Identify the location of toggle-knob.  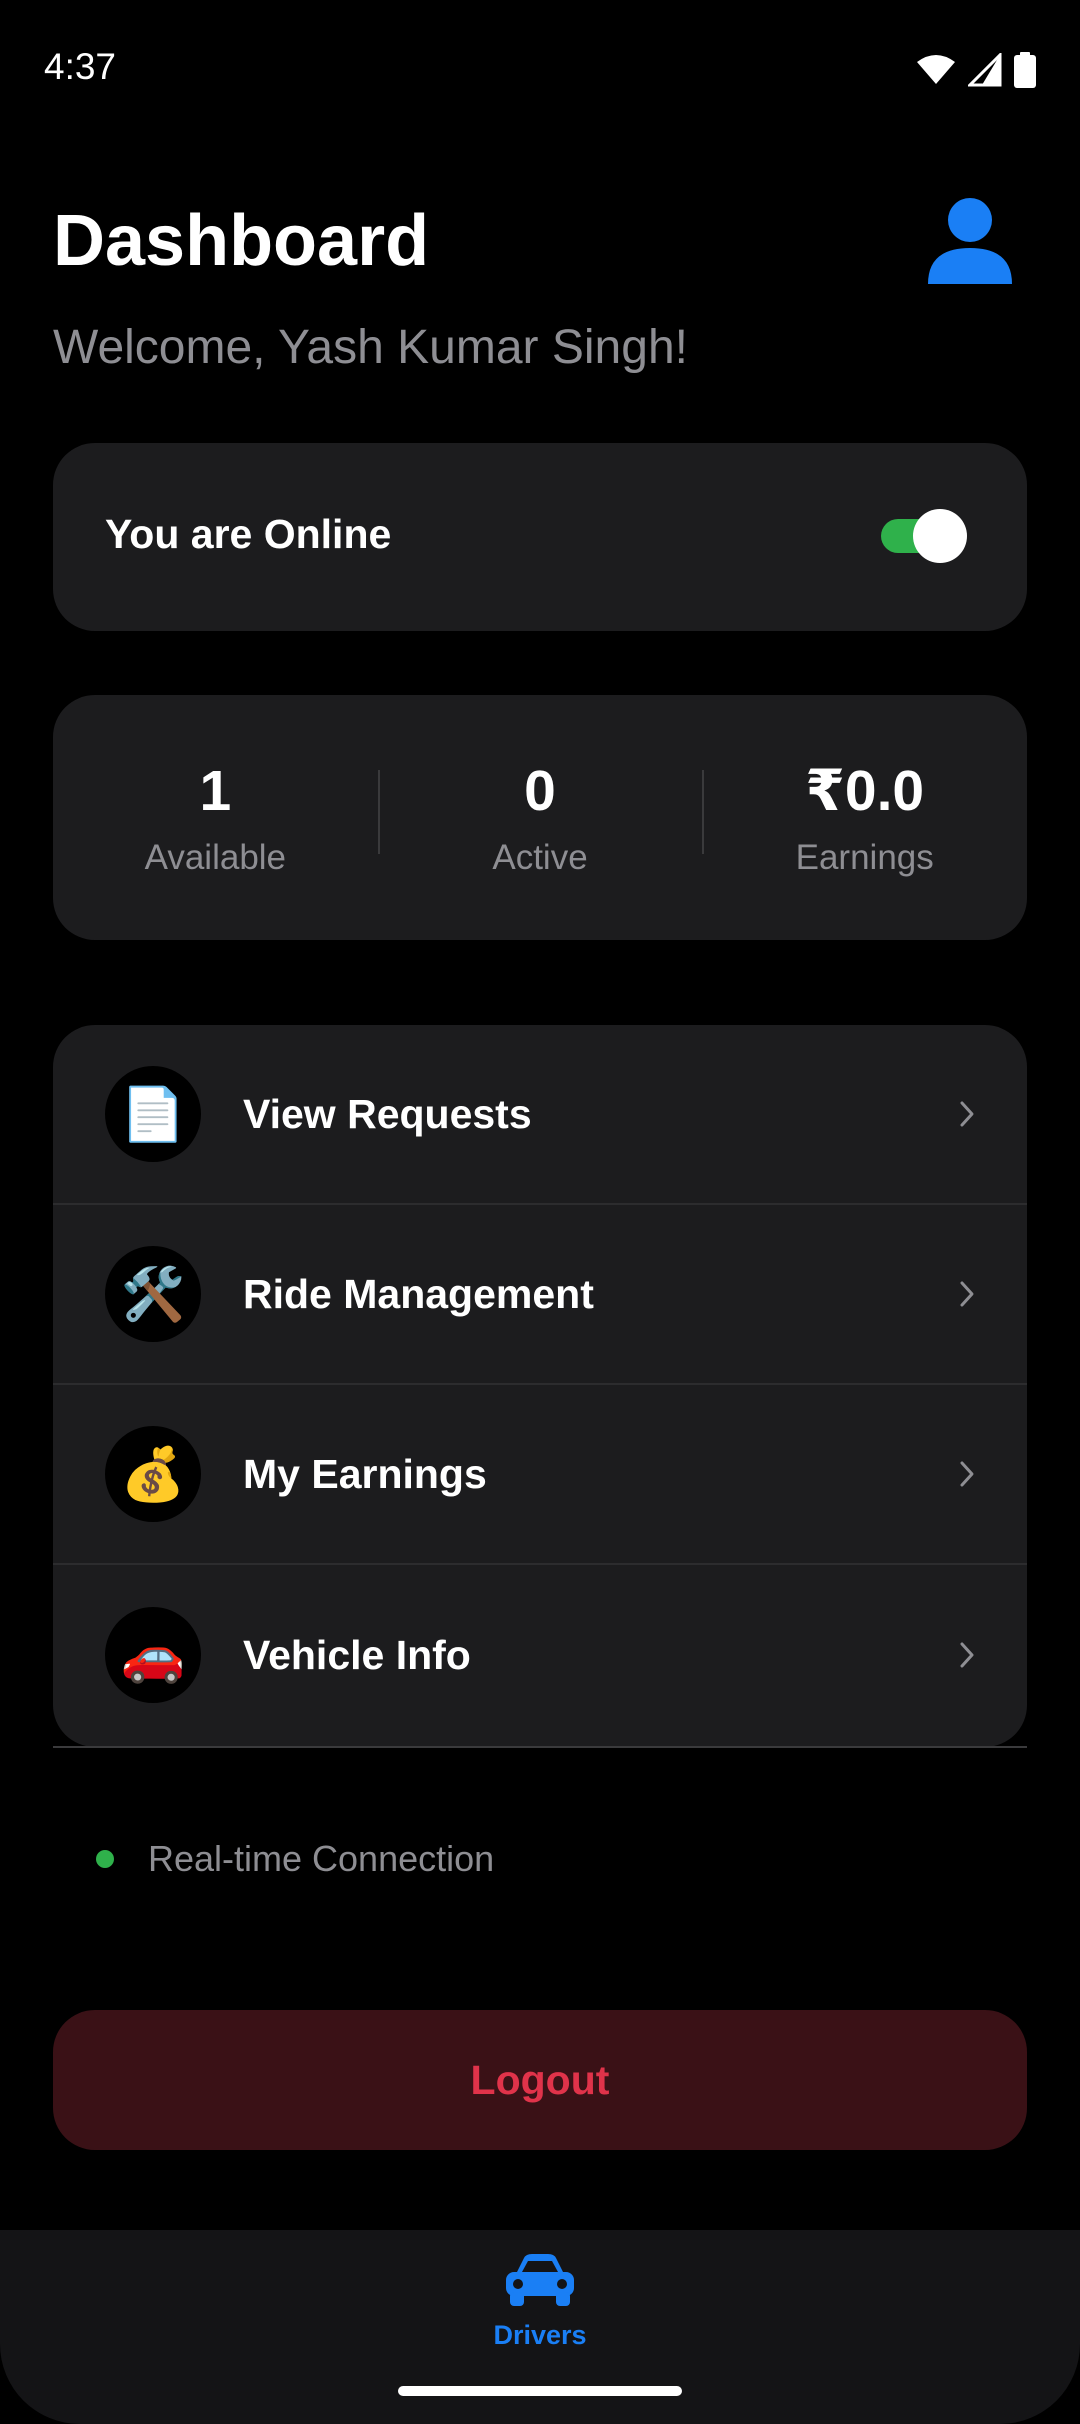
(940, 536).